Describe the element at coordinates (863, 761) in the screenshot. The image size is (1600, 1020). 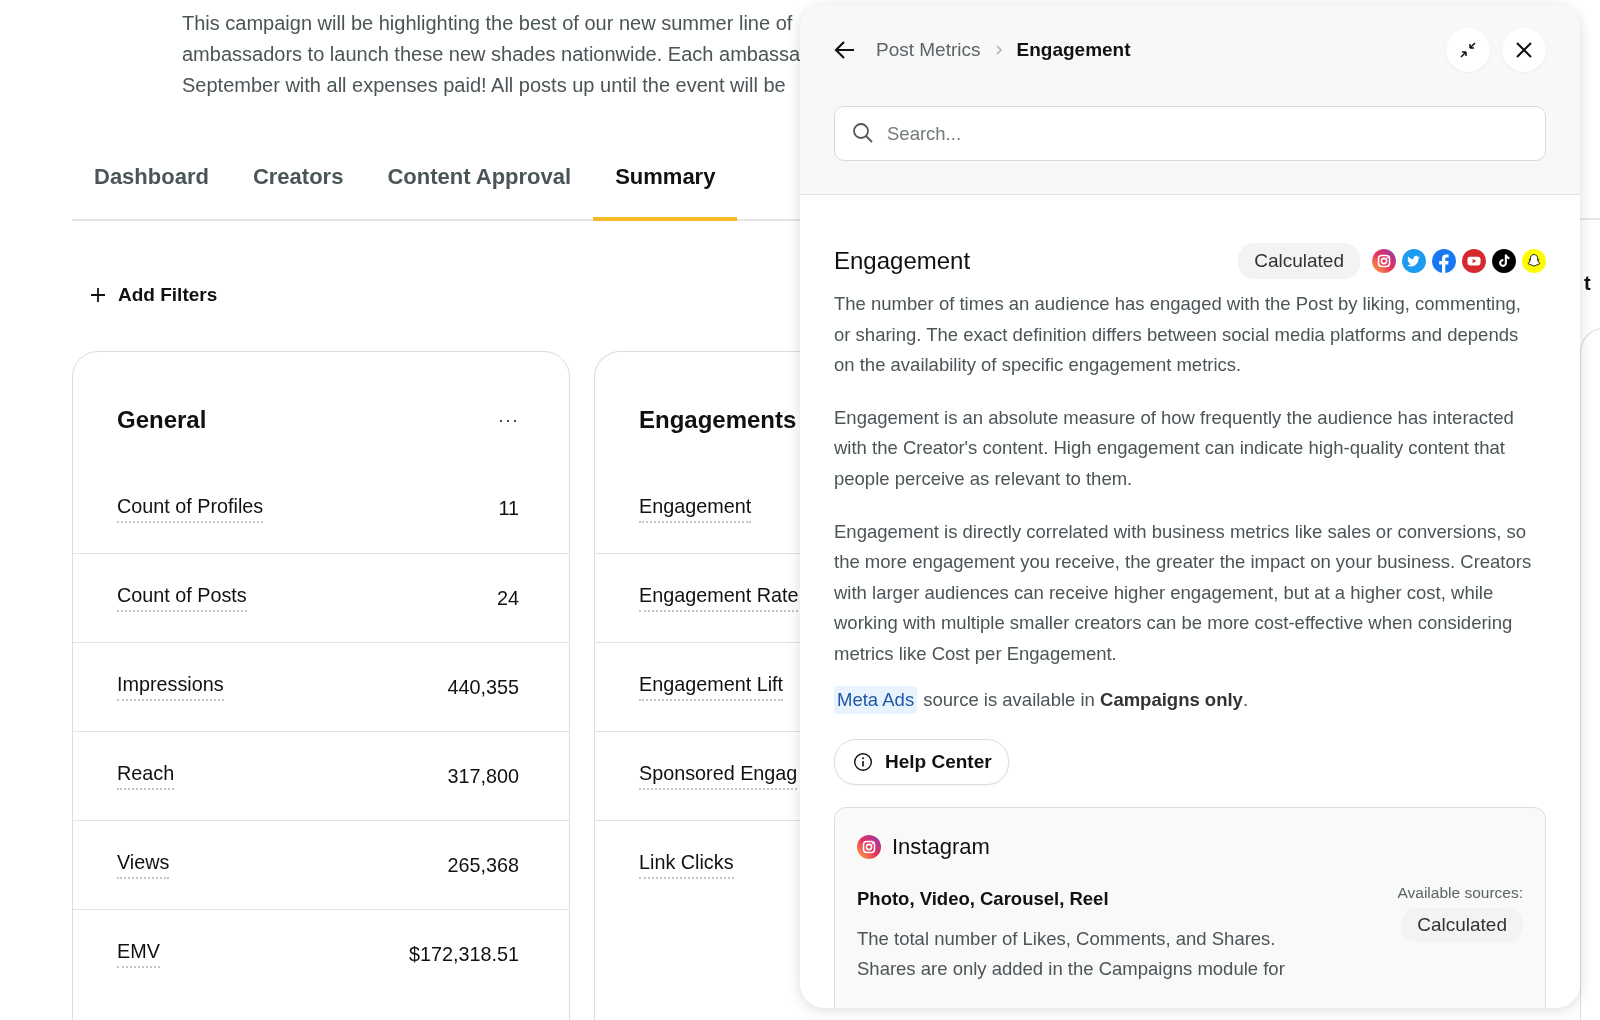
I see `info-icon` at that location.